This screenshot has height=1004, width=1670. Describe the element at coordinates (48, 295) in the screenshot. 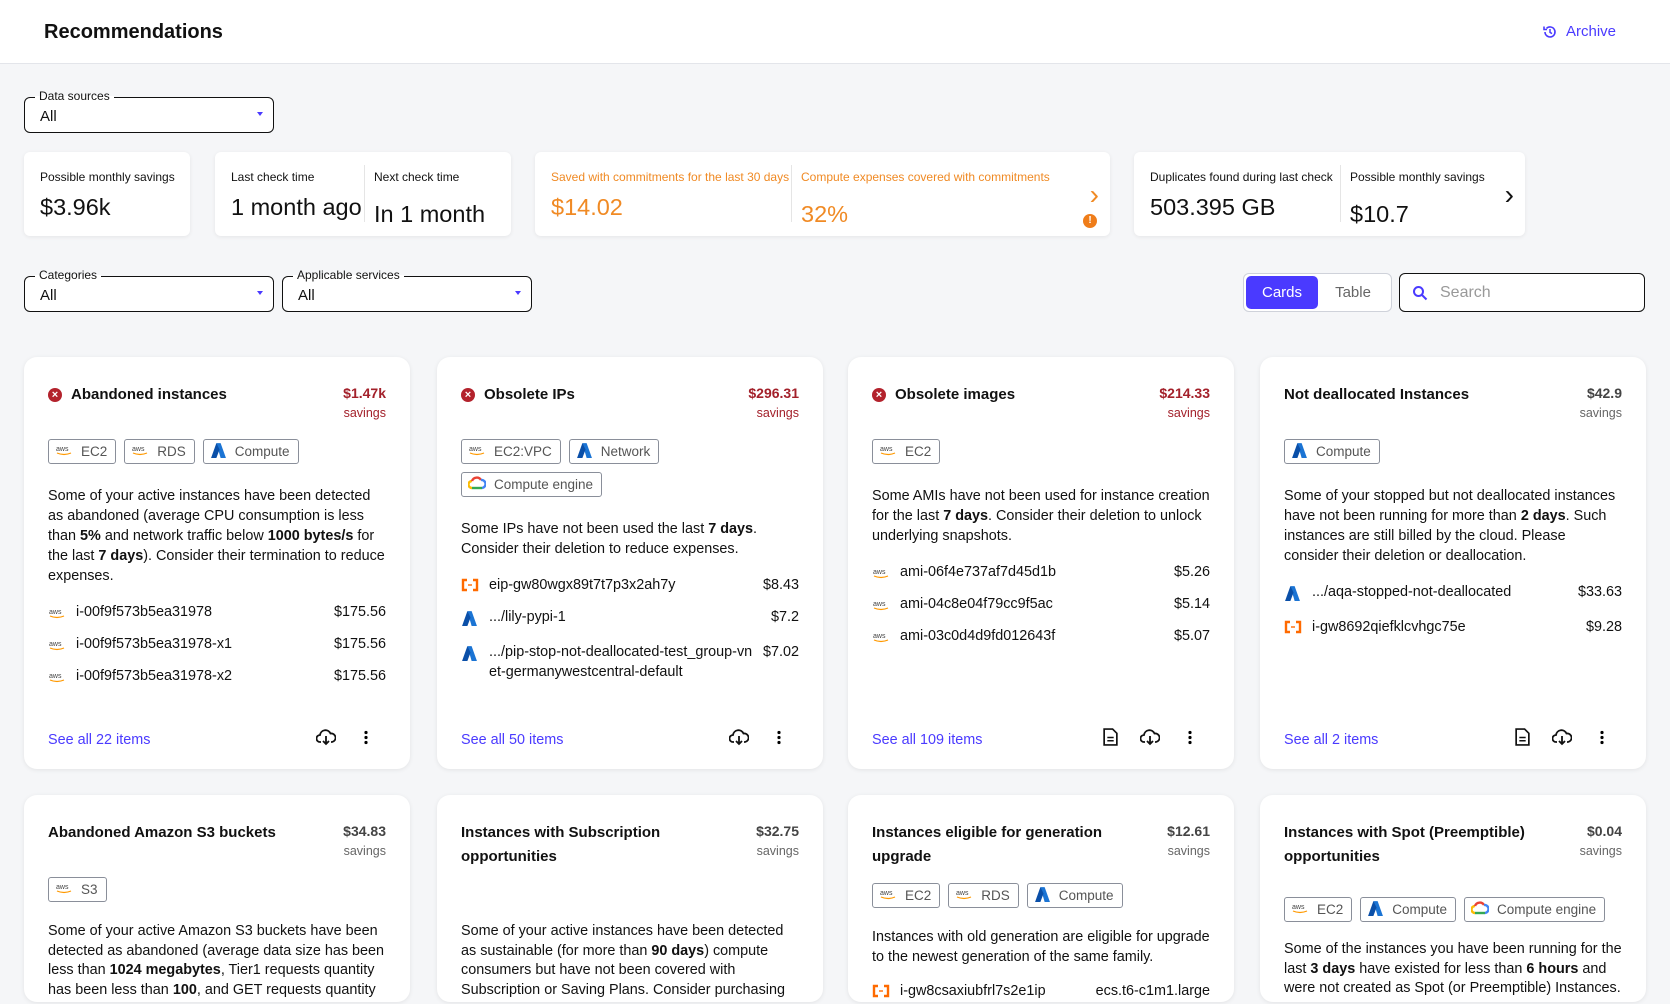

I see `categories-value: All` at that location.